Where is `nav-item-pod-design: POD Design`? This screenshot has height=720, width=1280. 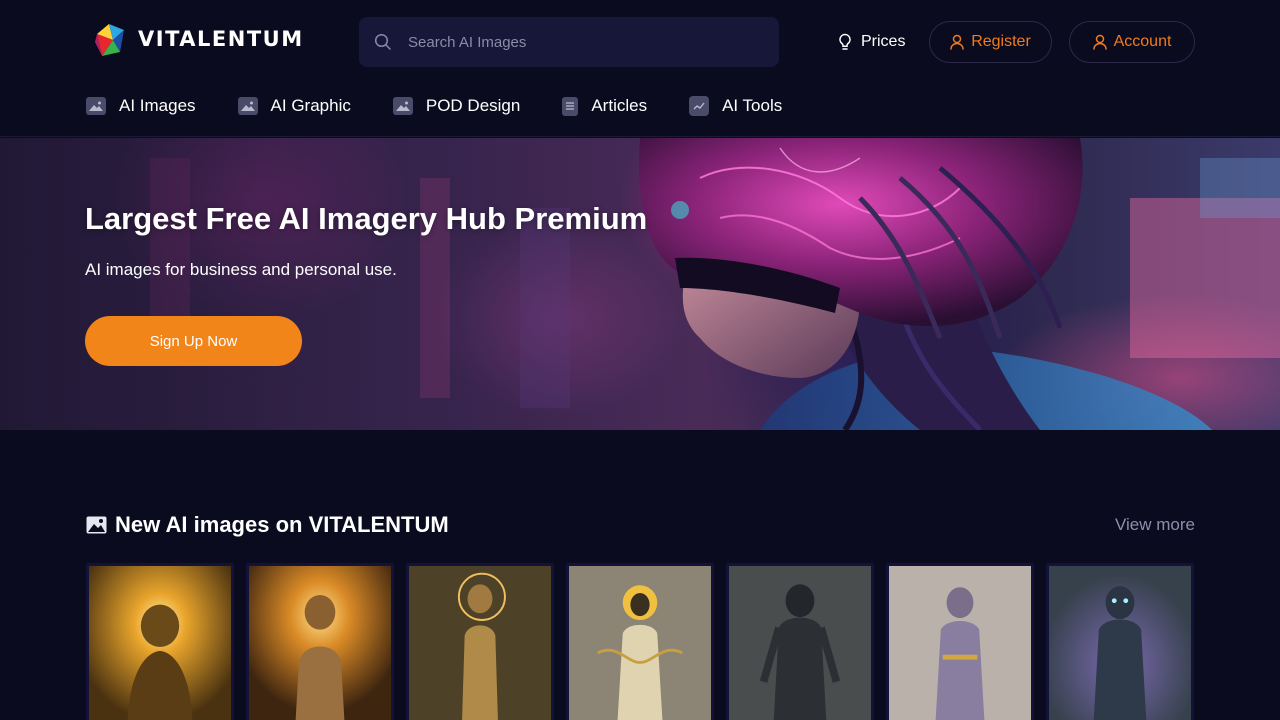
nav-item-pod-design: POD Design is located at coordinates (456, 106).